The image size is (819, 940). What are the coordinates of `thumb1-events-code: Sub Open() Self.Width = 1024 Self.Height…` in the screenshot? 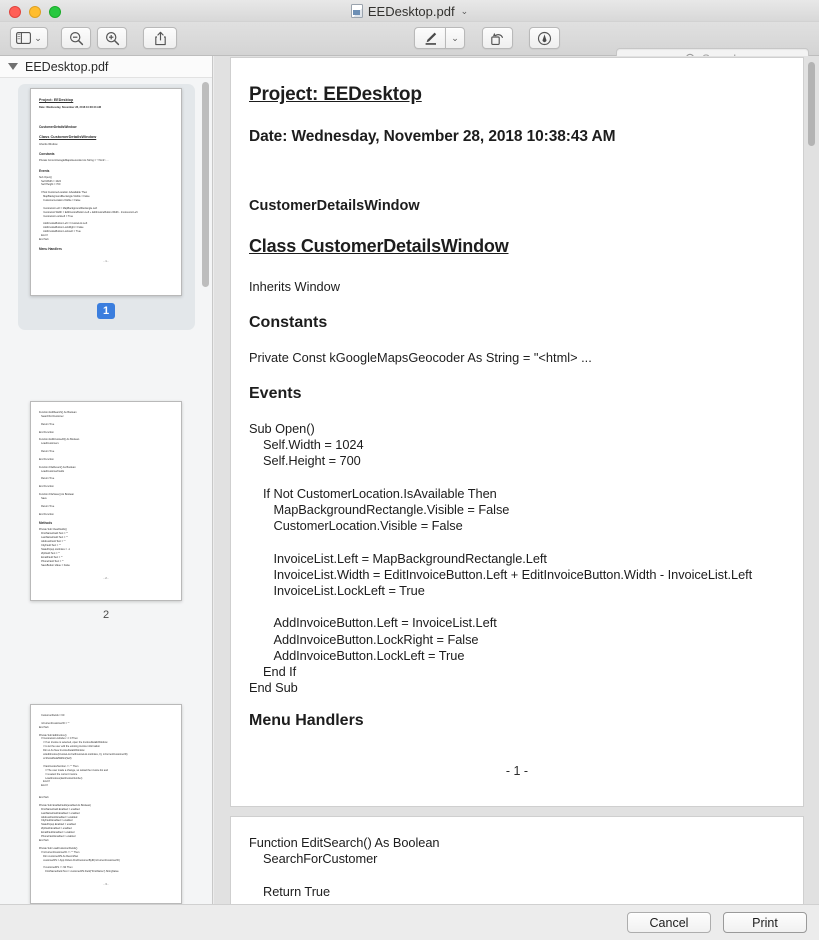 It's located at (88, 208).